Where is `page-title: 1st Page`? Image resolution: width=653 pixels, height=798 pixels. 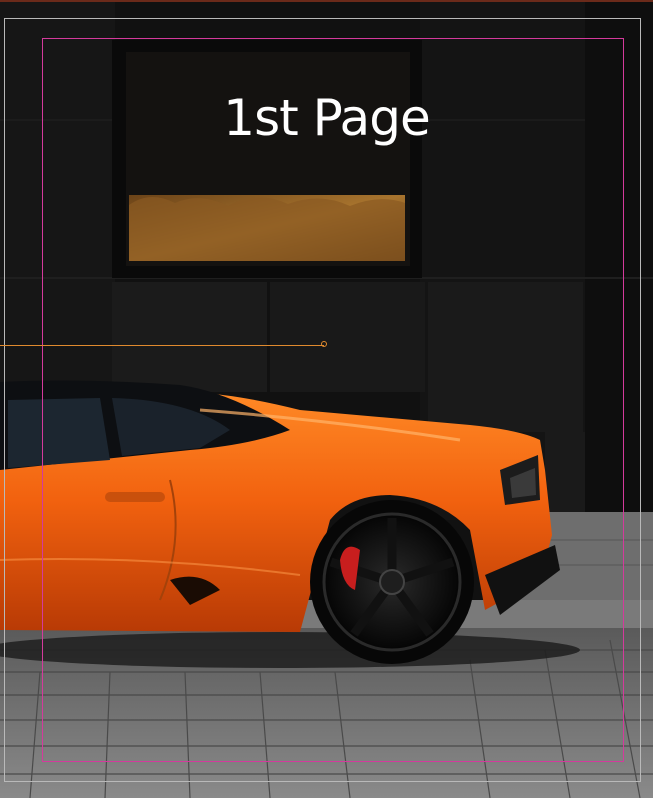
page-title: 1st Page is located at coordinates (326, 118).